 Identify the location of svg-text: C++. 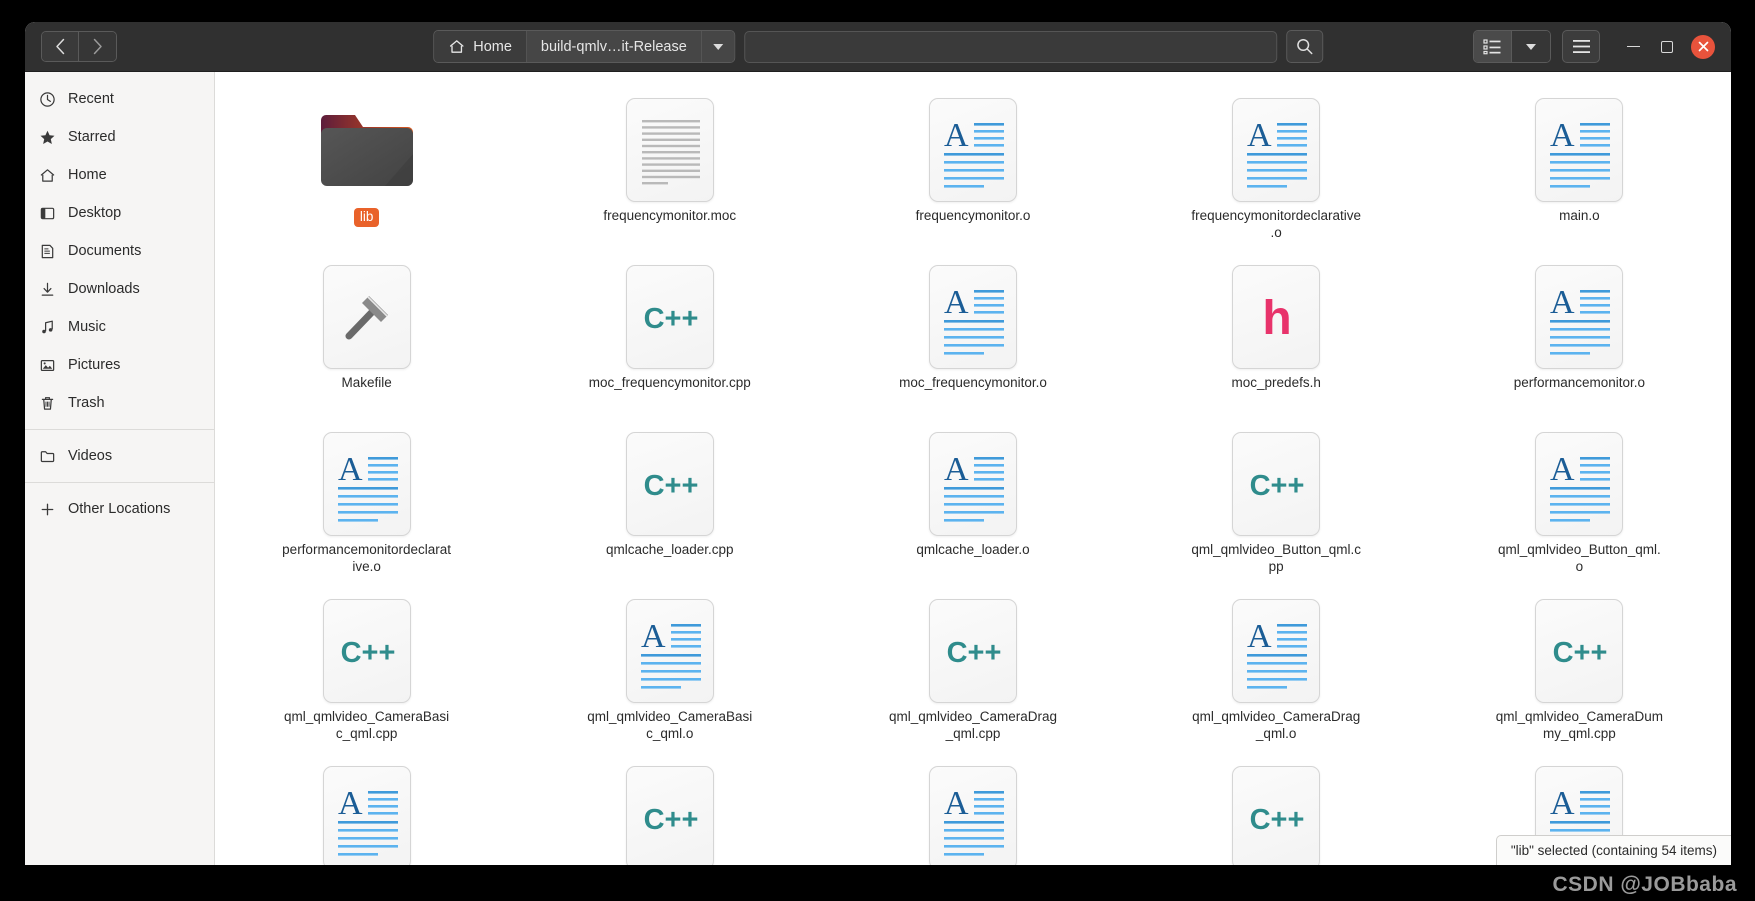
(1277, 486).